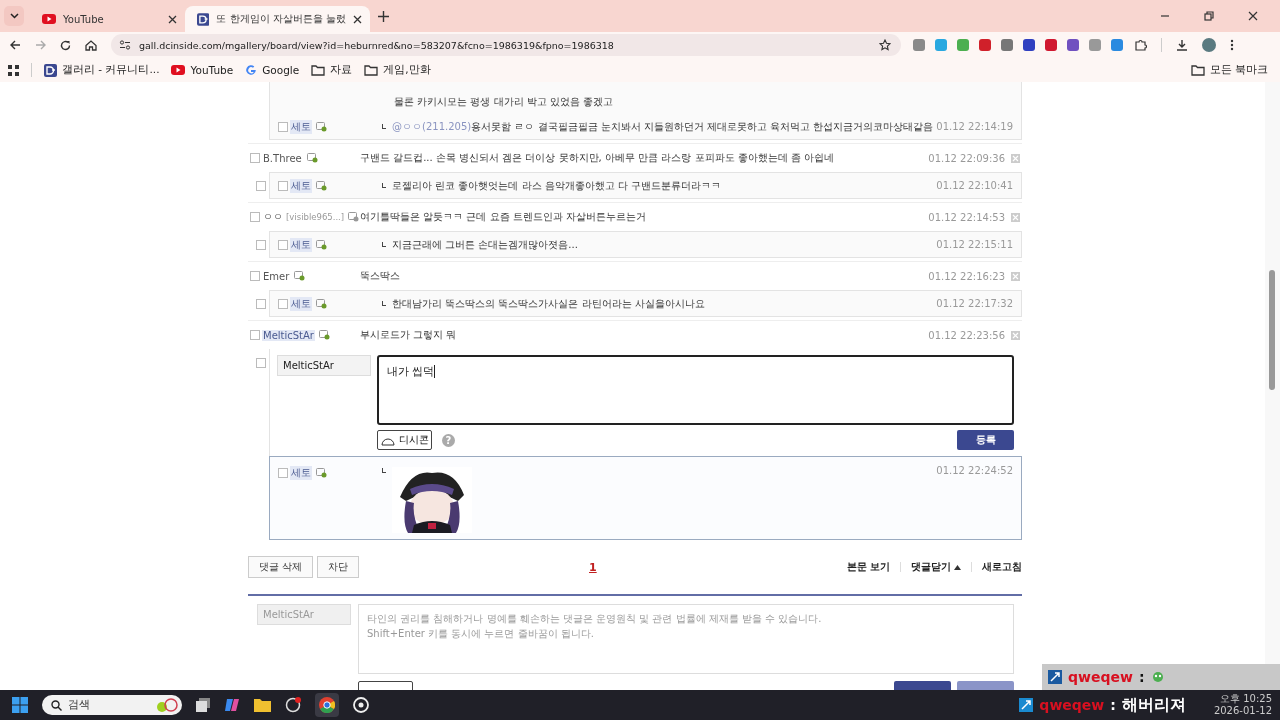  I want to click on tab-menu-button, so click(14, 16).